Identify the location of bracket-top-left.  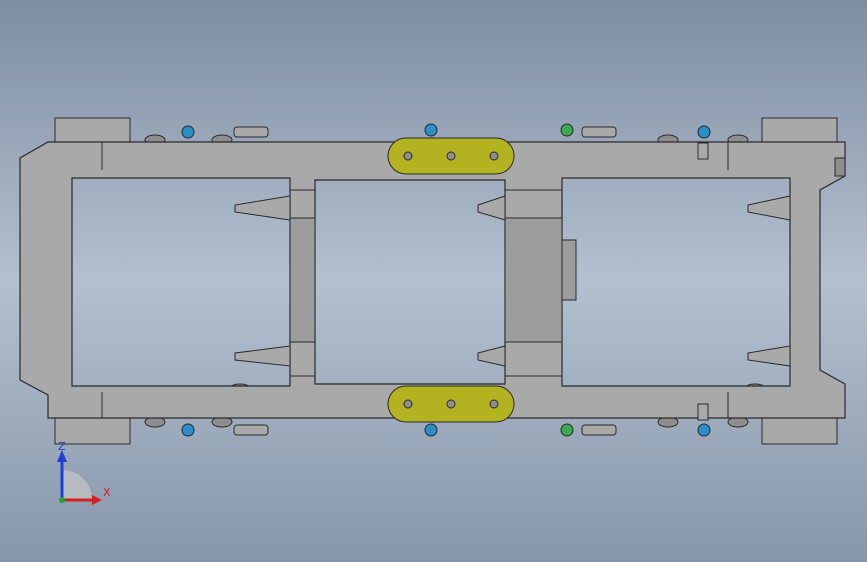
(92, 131).